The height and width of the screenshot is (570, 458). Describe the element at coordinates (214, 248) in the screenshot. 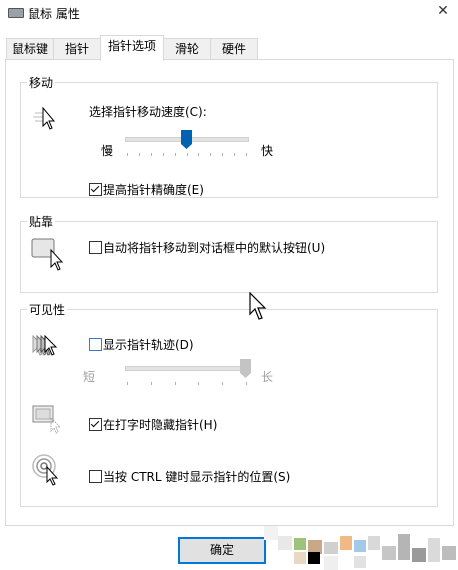

I see `snap-label: 自动将指针移动到对话框中的默认按钮(U)` at that location.